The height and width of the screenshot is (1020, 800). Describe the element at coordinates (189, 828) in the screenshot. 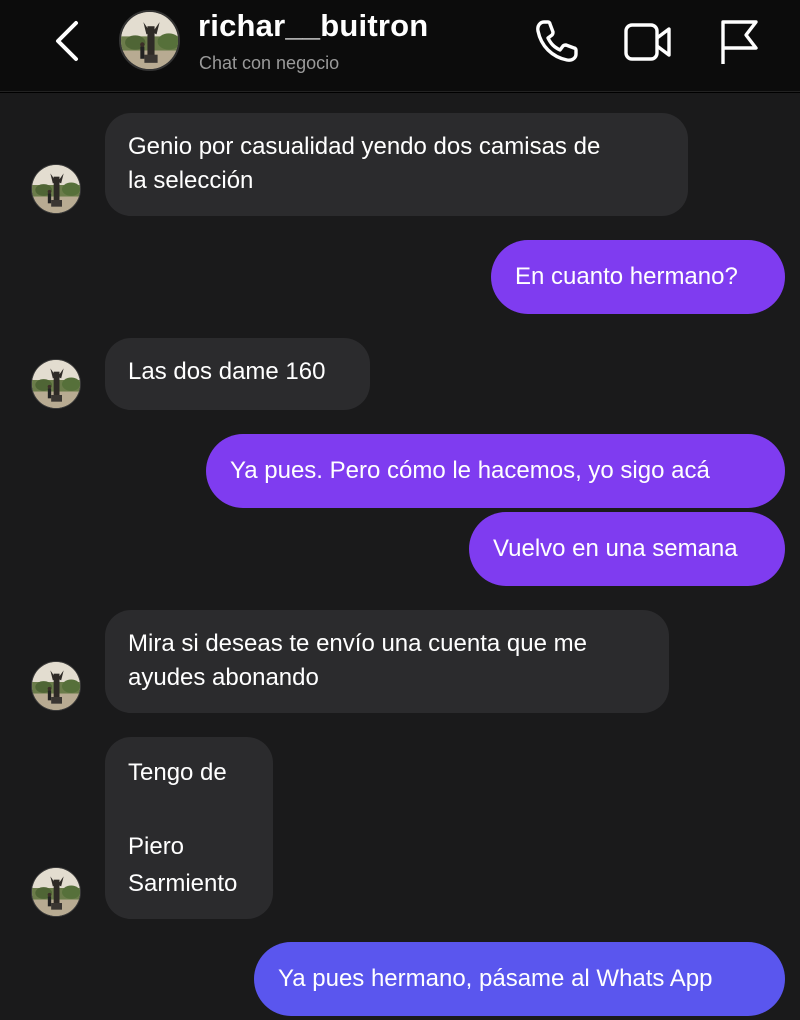

I see `incoming-message: Tengo de Piero Sarmiento` at that location.